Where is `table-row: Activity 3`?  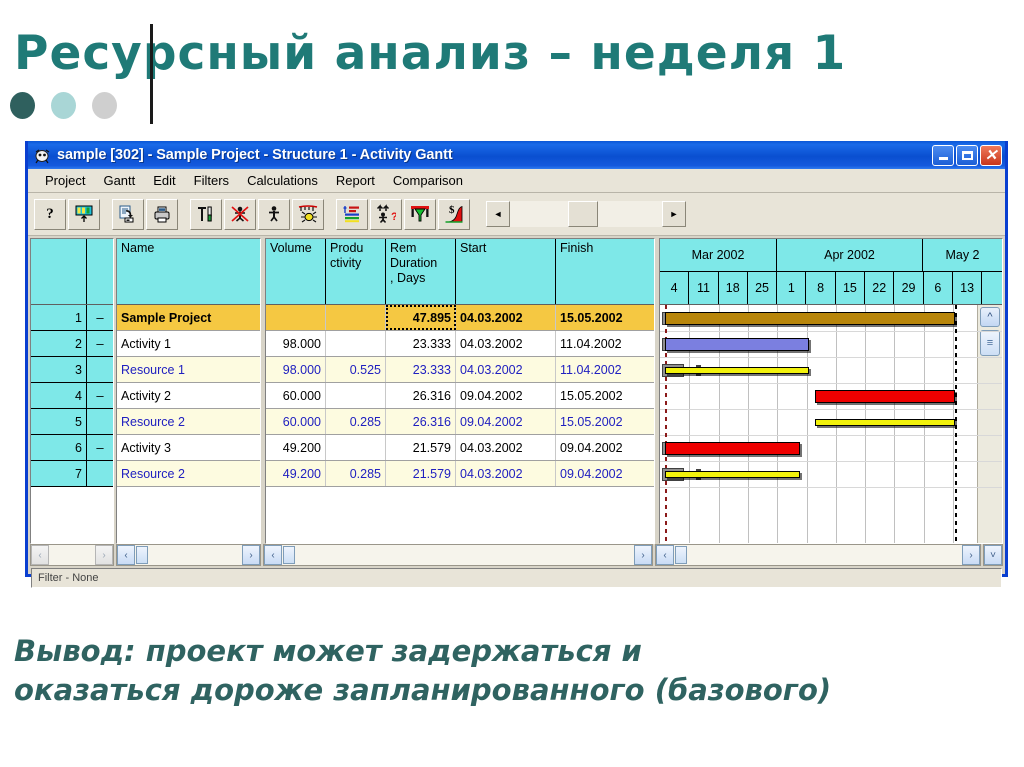
table-row: Activity 3 is located at coordinates (188, 448).